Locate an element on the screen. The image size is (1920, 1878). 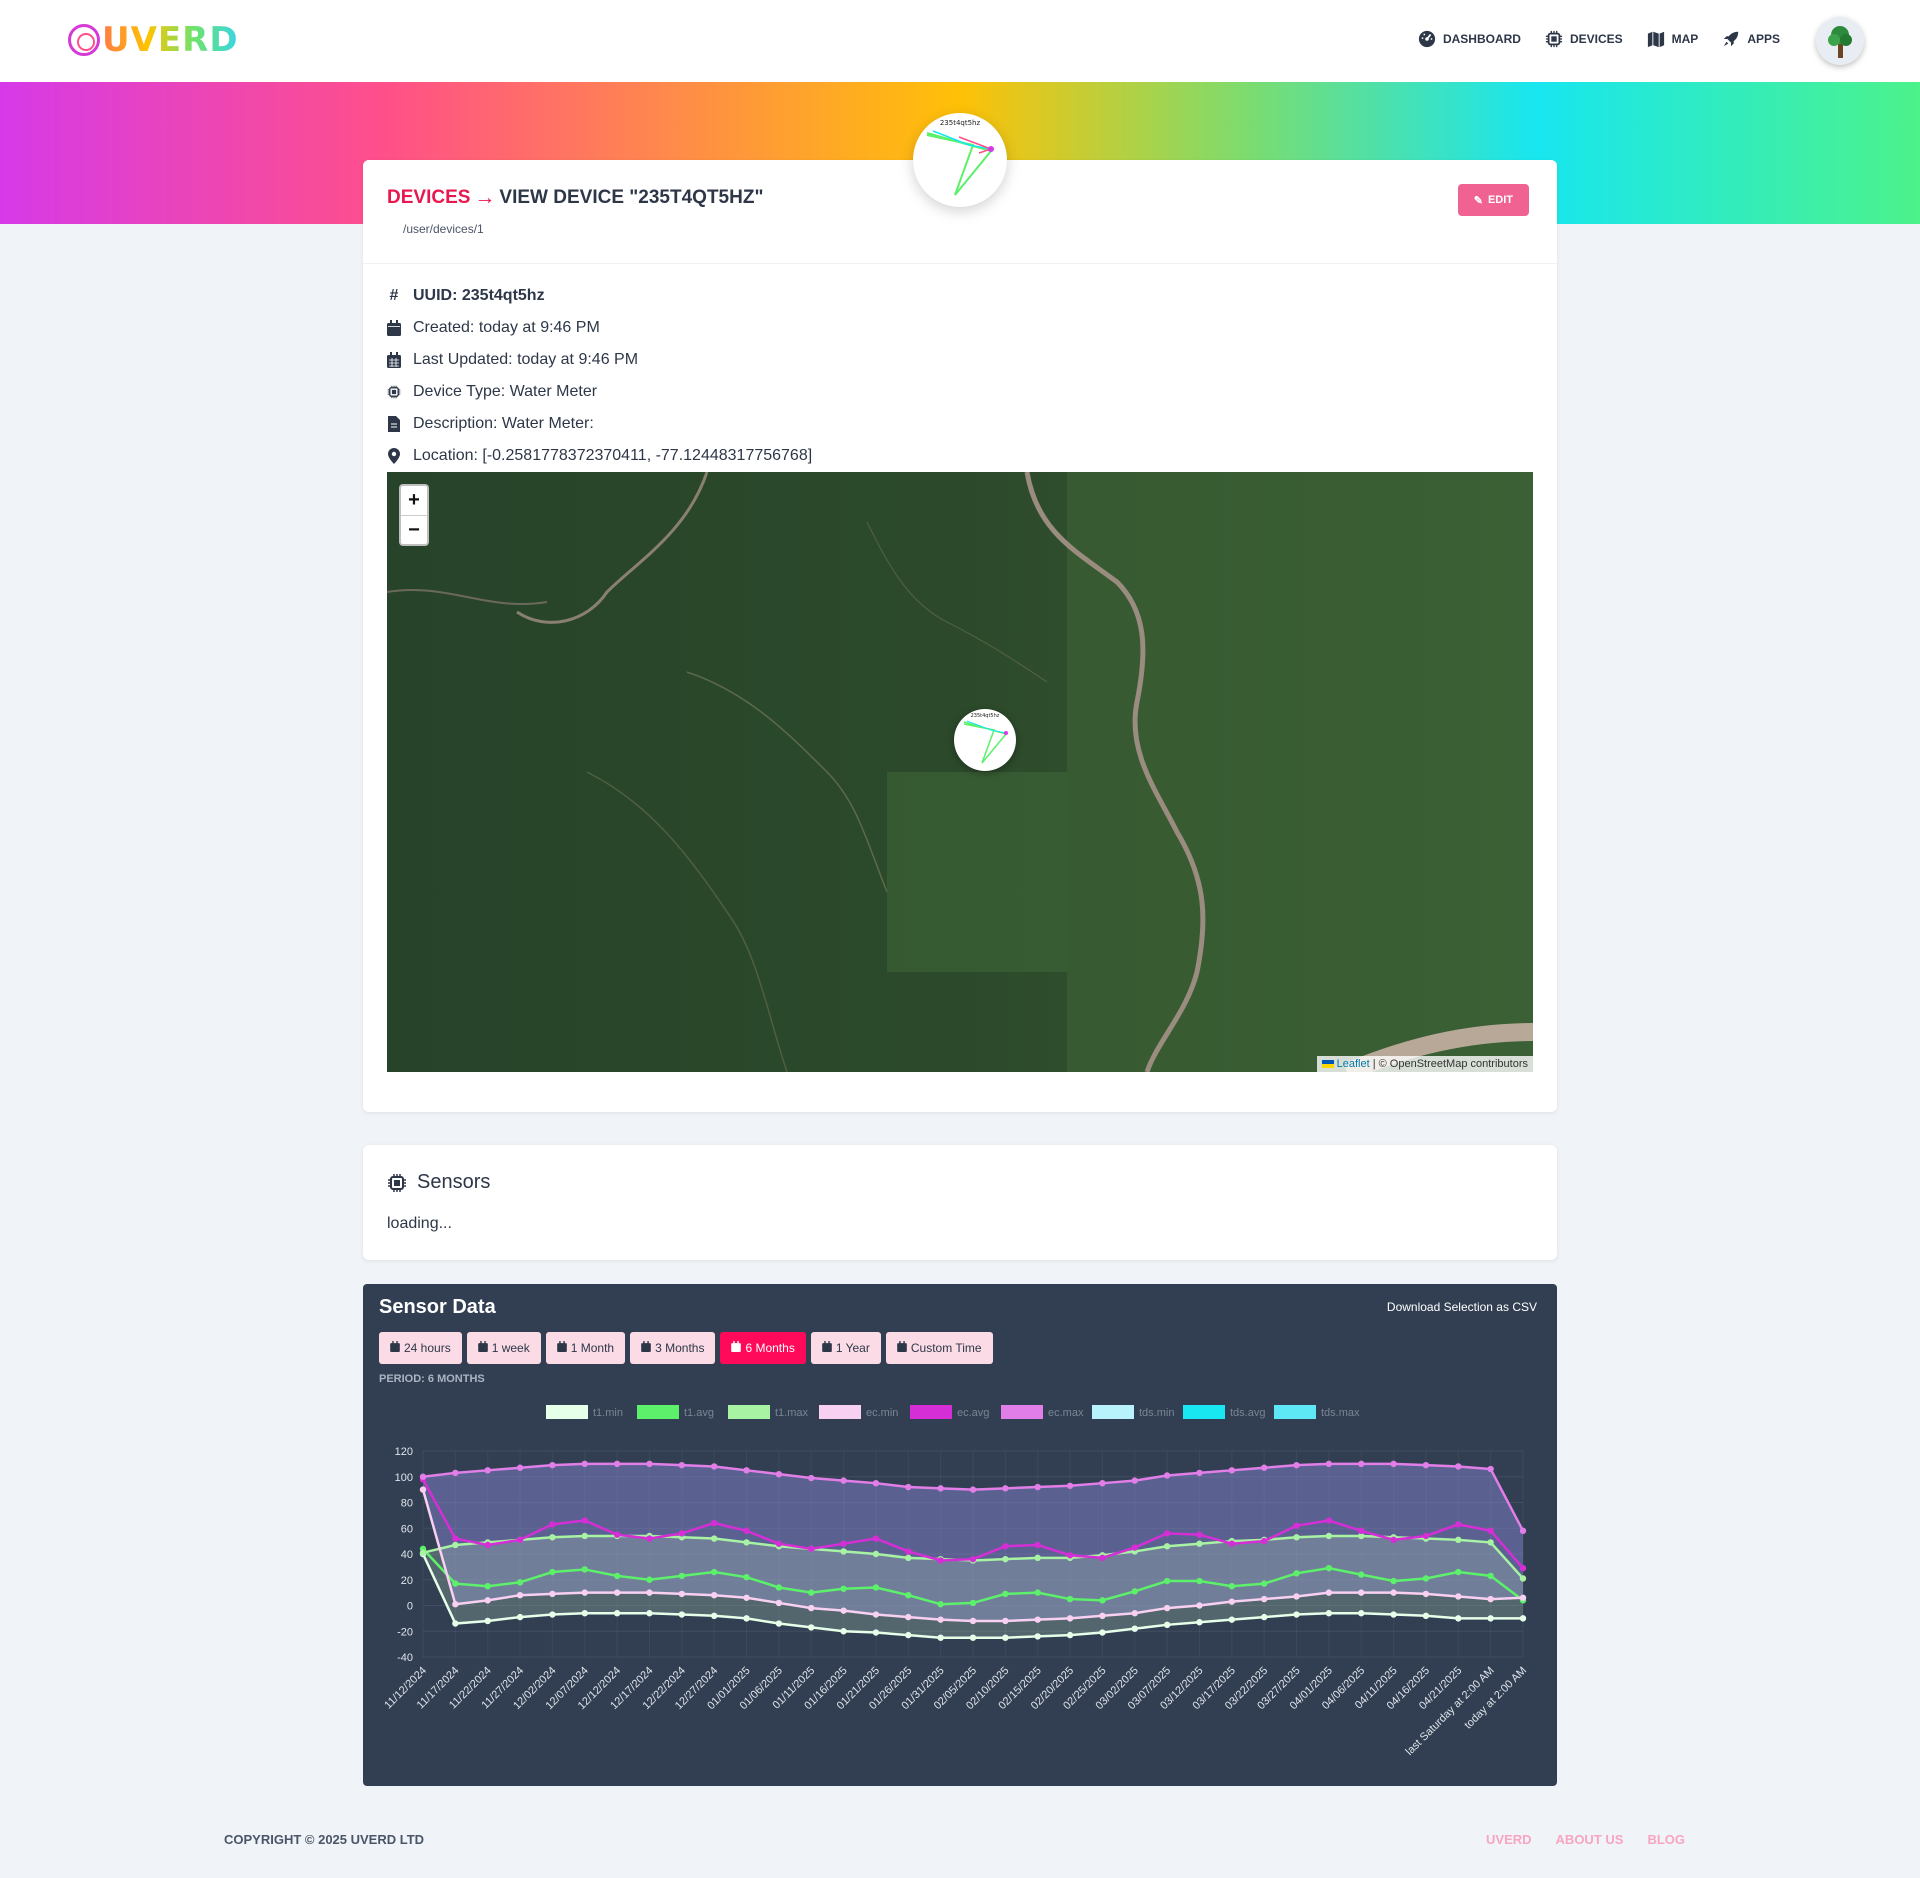
breadcrumb-devices: DEVICES is located at coordinates (428, 198).